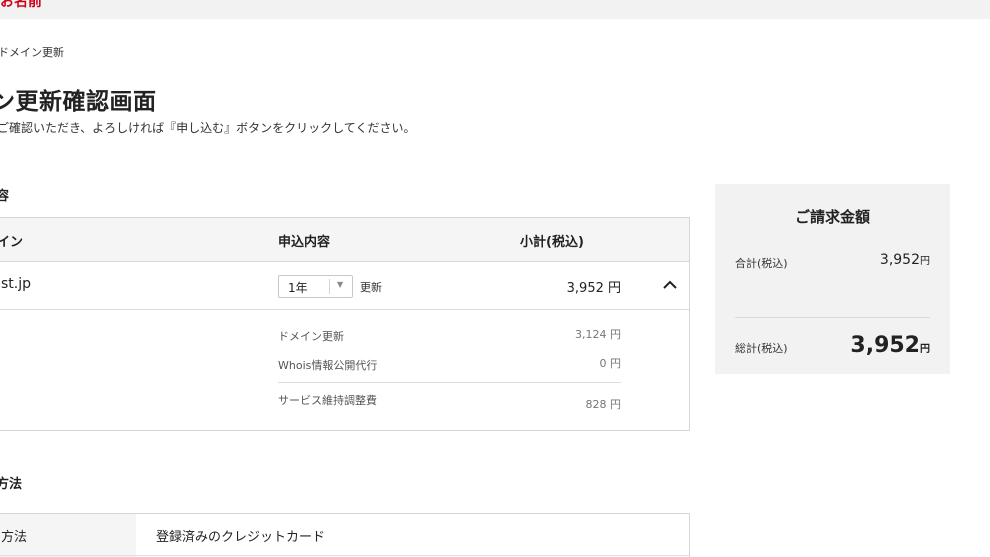 The image size is (990, 557). I want to click on page-instructions: ご確認いただき、よろしければ『申し込む』ボタンをクリックしてください。, so click(208, 128).